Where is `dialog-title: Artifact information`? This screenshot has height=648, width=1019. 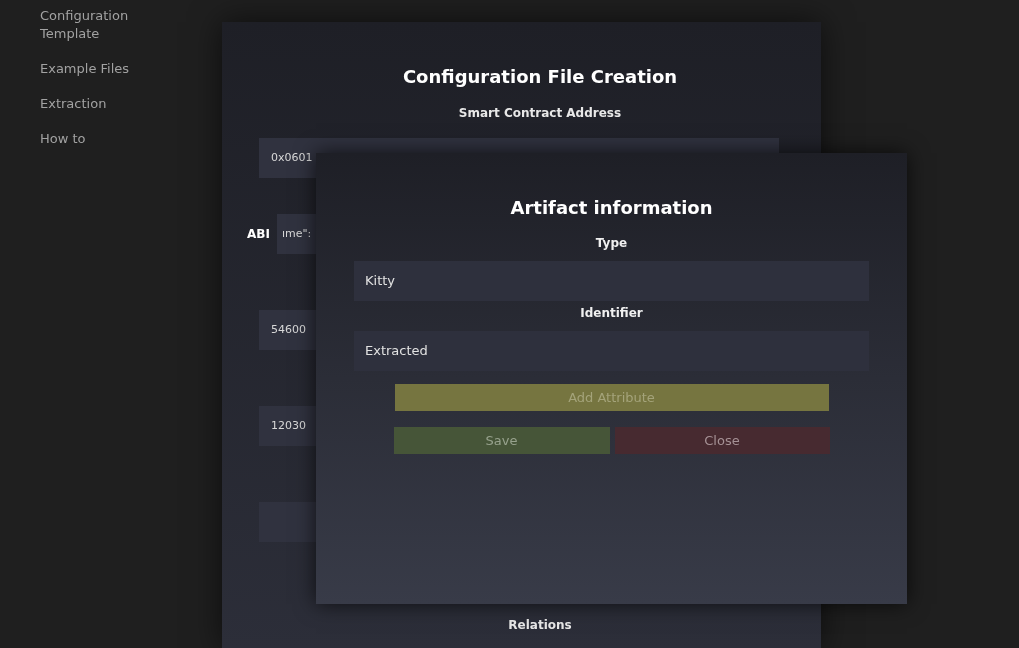
dialog-title: Artifact information is located at coordinates (611, 208).